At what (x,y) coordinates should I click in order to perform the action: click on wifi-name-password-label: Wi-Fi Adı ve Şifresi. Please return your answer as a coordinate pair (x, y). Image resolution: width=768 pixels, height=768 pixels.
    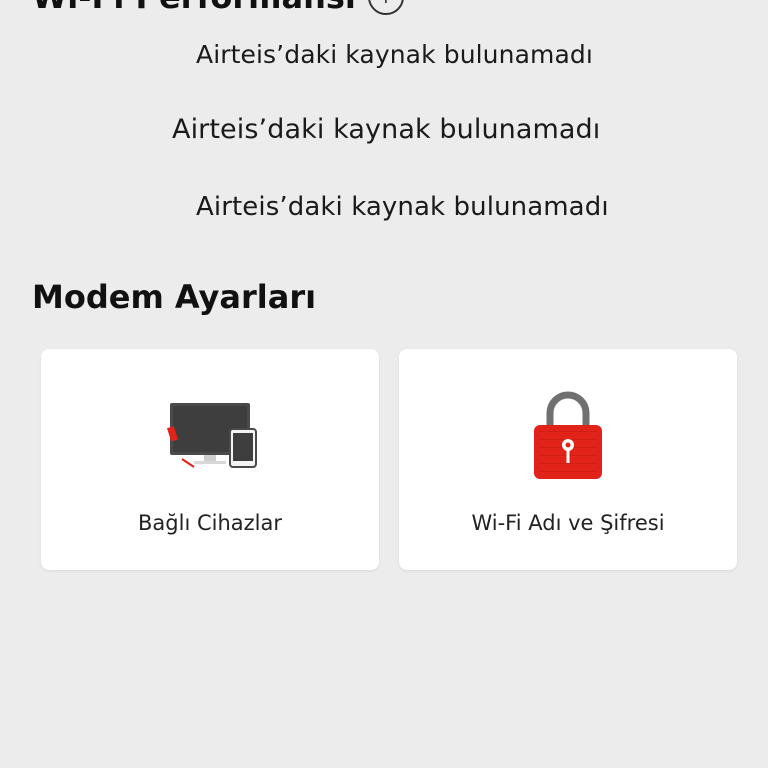
    Looking at the image, I should click on (568, 523).